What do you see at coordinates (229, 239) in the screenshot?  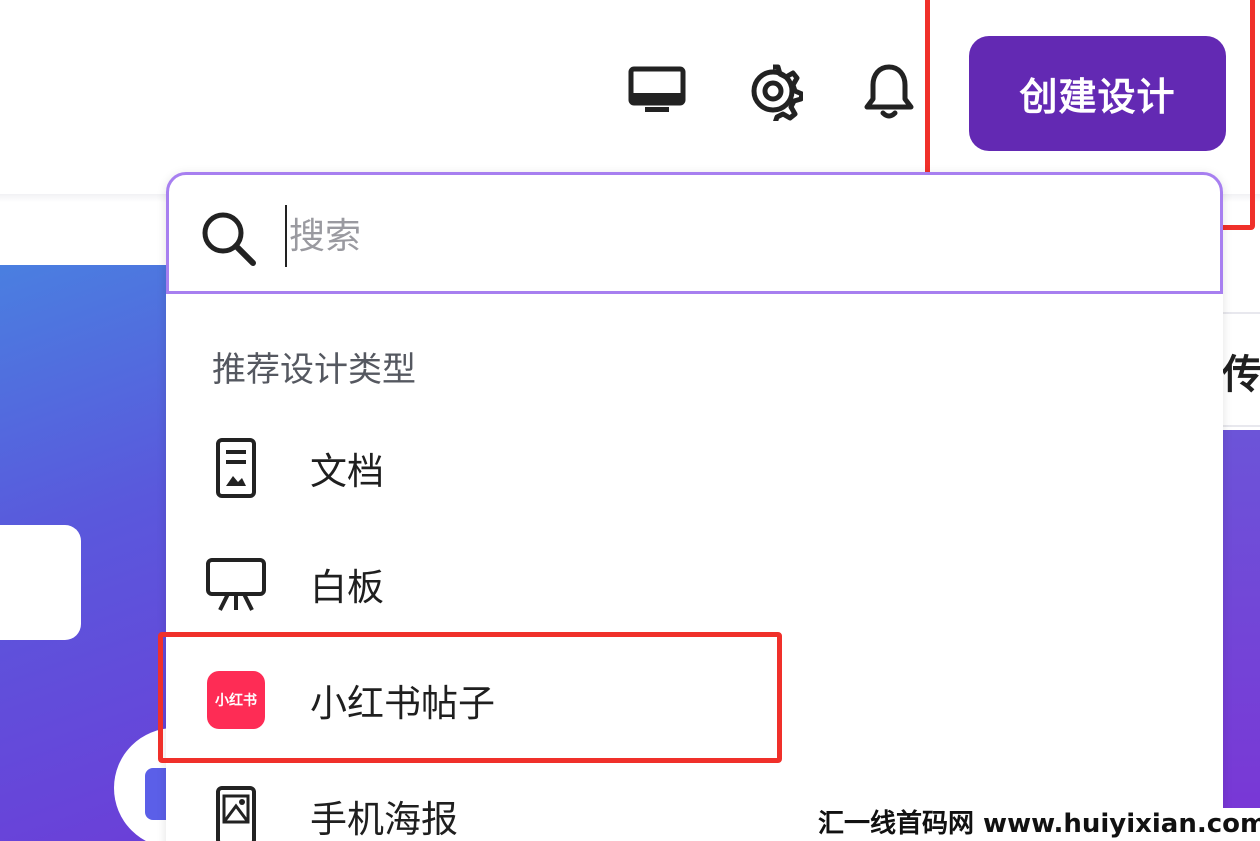 I see `search-icon` at bounding box center [229, 239].